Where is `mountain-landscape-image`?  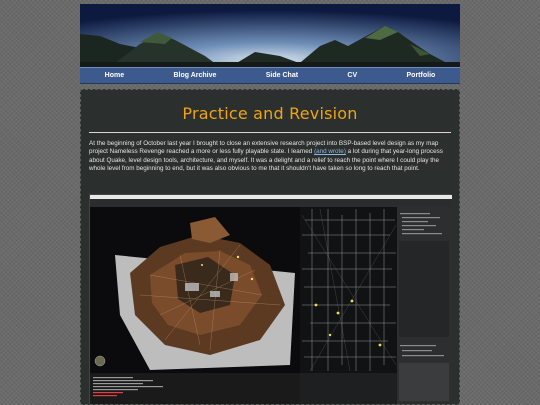
mountain-landscape-image is located at coordinates (270, 35).